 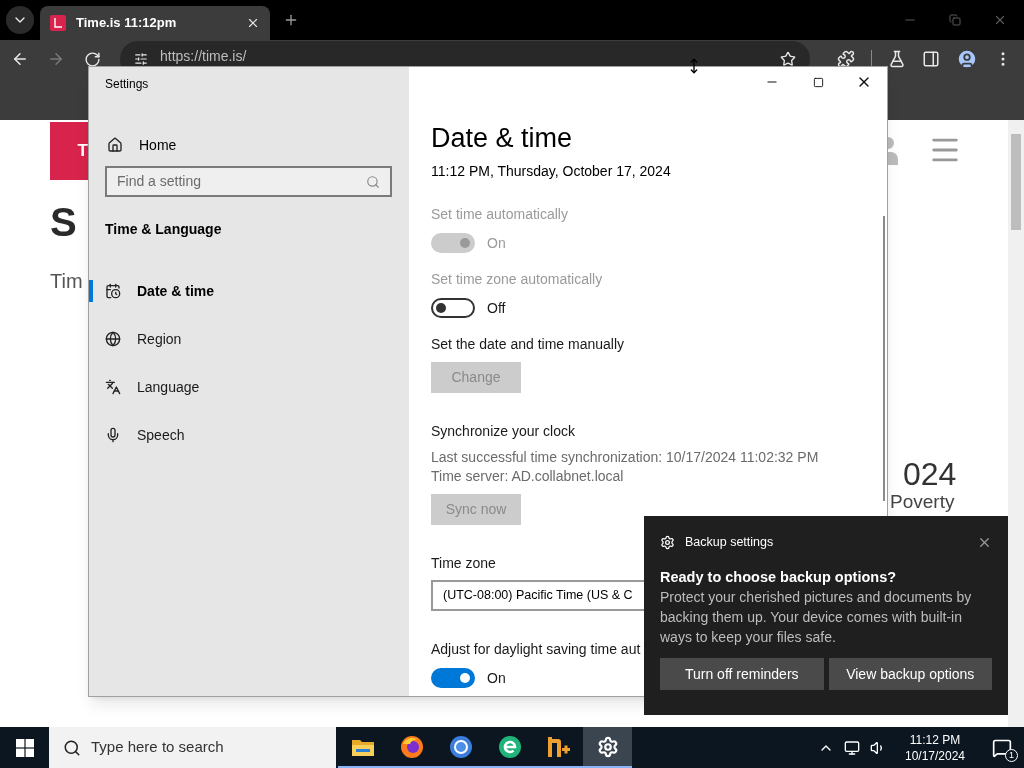 I want to click on page-caption: Poverty, so click(x=922, y=502).